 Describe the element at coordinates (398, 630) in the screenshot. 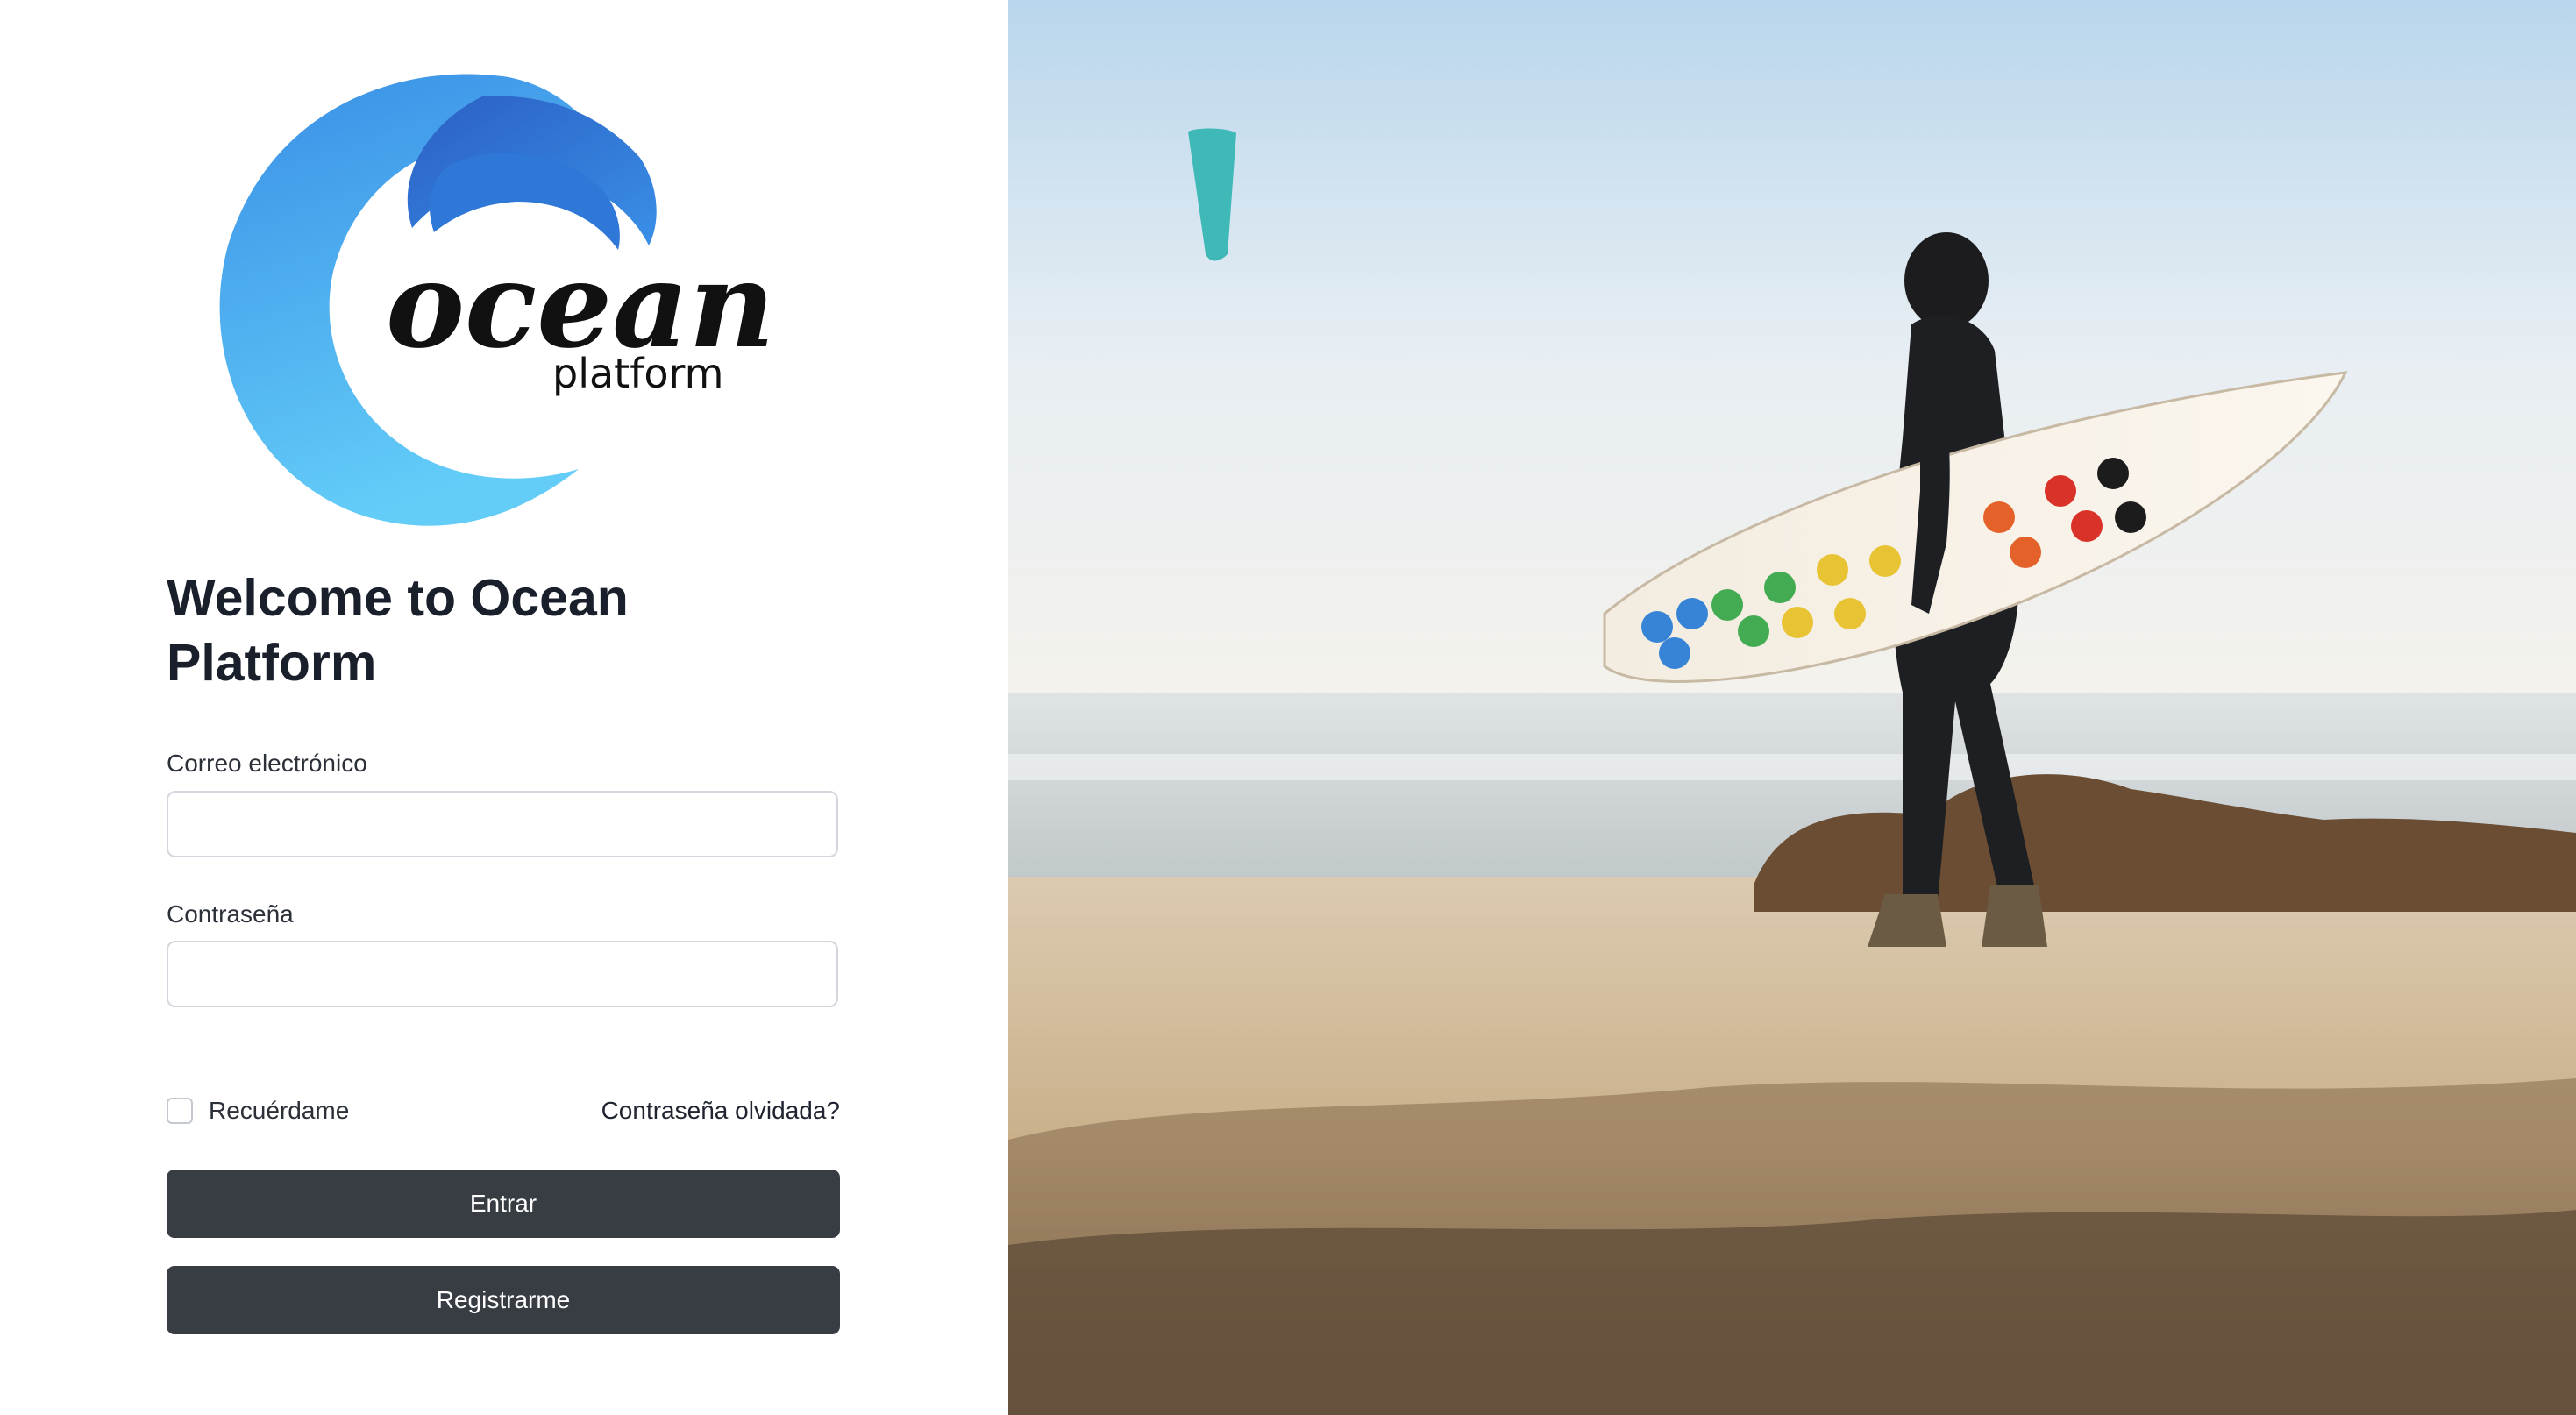

I see `page-title: Welcome to Ocean Platform` at that location.